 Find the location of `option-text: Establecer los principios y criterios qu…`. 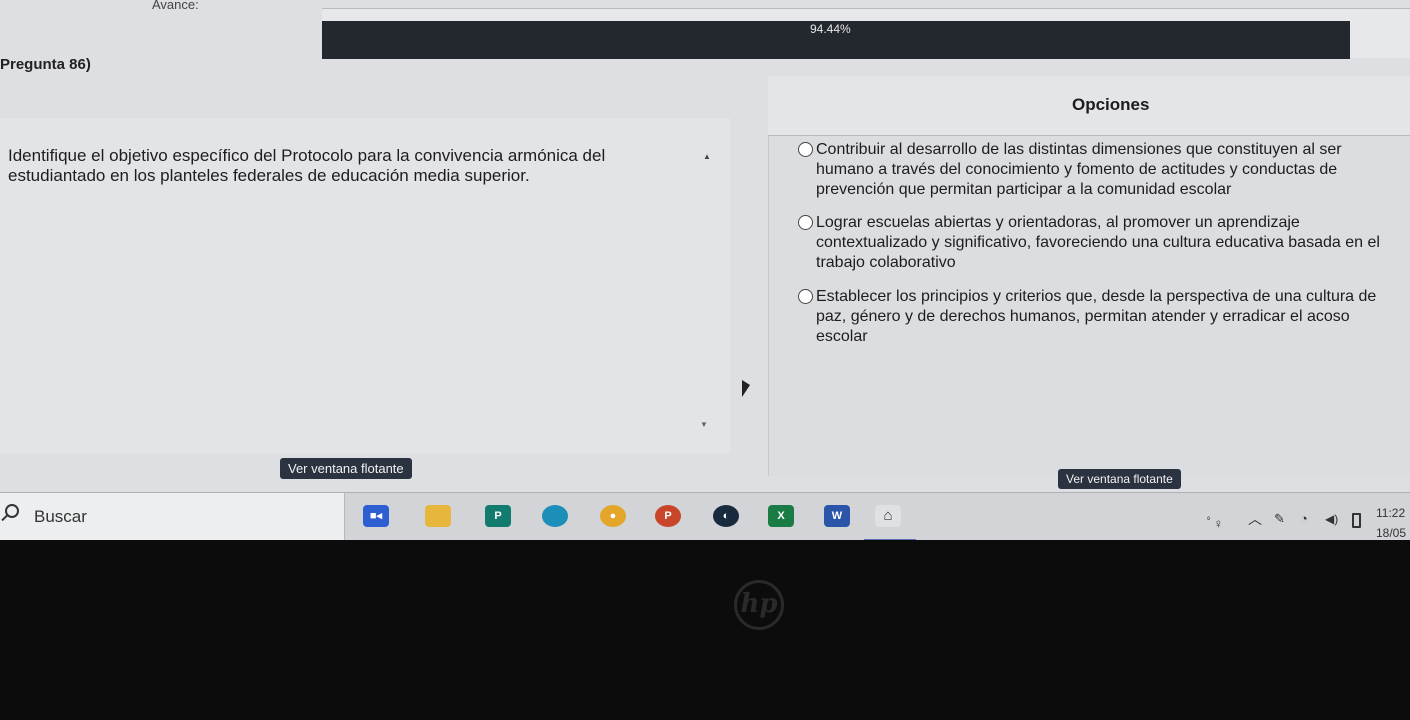

option-text: Establecer los principios y criterios qu… is located at coordinates (1096, 316).